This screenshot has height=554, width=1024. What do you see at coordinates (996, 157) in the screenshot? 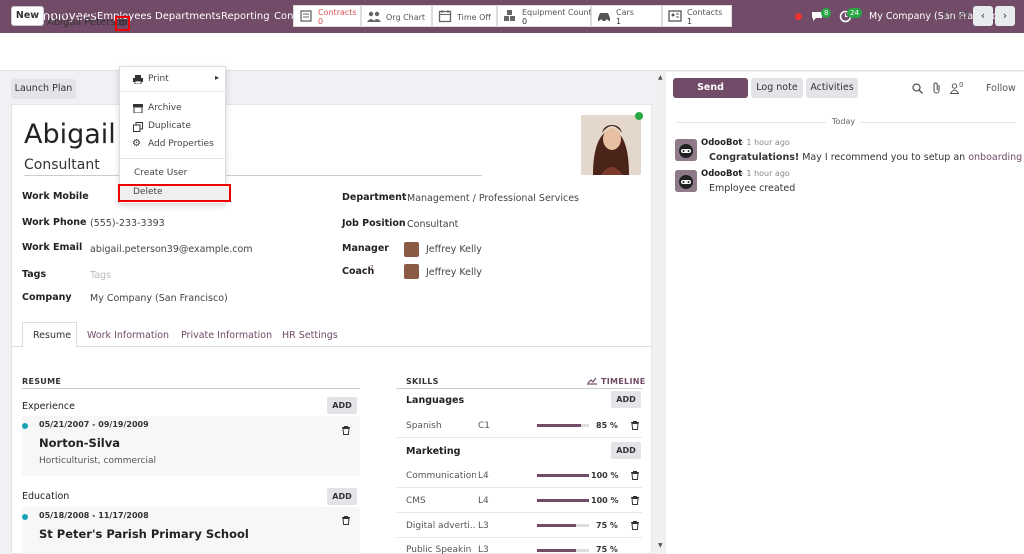
I see `onboarding-plan-link: onboarding plan?` at bounding box center [996, 157].